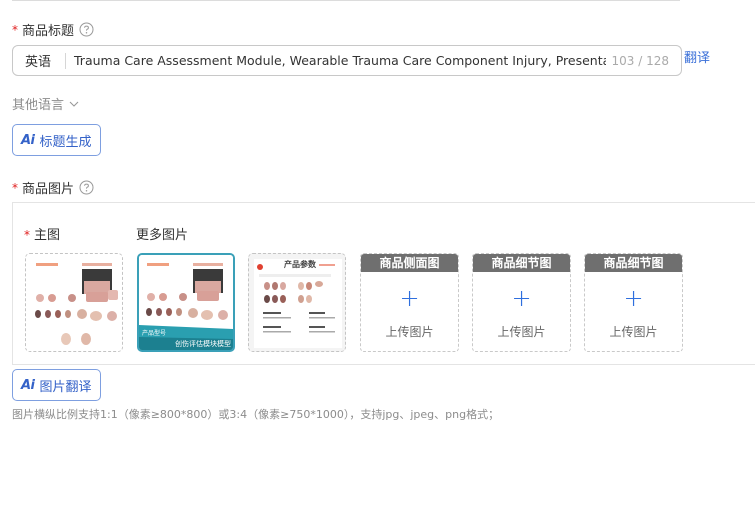 Image resolution: width=755 pixels, height=511 pixels. What do you see at coordinates (65, 142) in the screenshot?
I see `title-generate-label: 标题生成` at bounding box center [65, 142].